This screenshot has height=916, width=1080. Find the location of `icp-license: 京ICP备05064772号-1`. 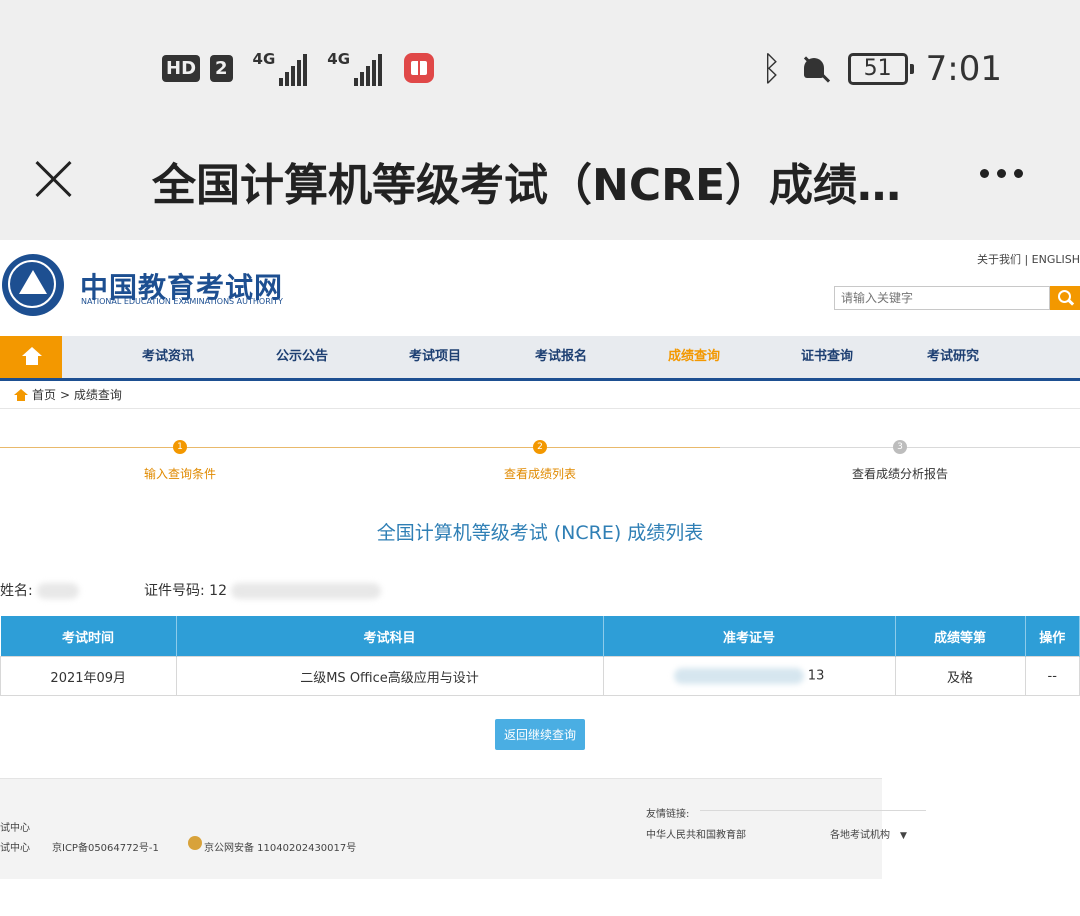

icp-license: 京ICP备05064772号-1 is located at coordinates (105, 846).